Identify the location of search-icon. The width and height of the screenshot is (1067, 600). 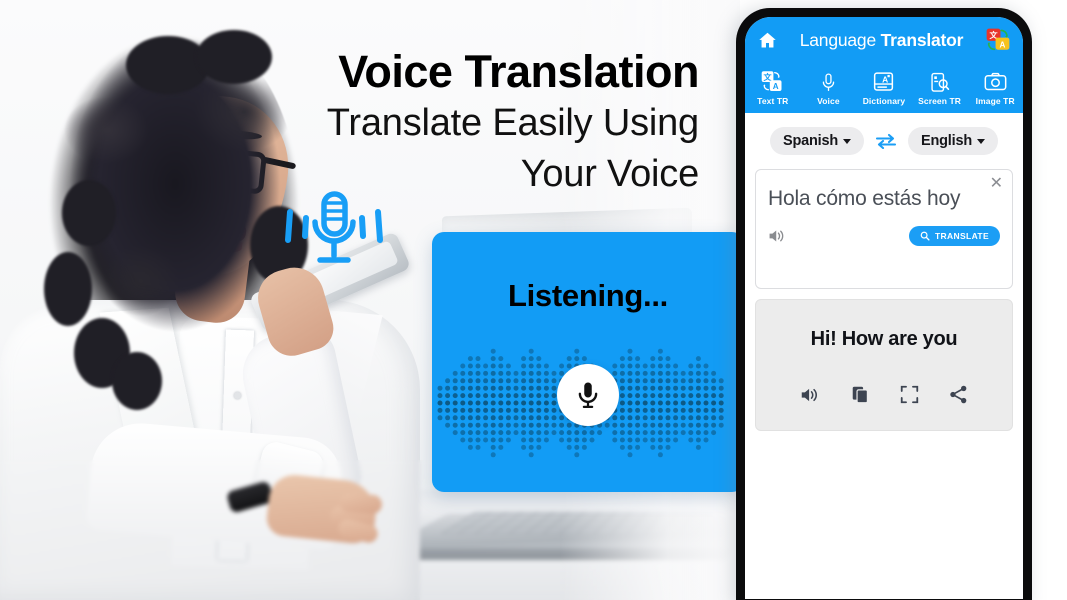
(925, 236).